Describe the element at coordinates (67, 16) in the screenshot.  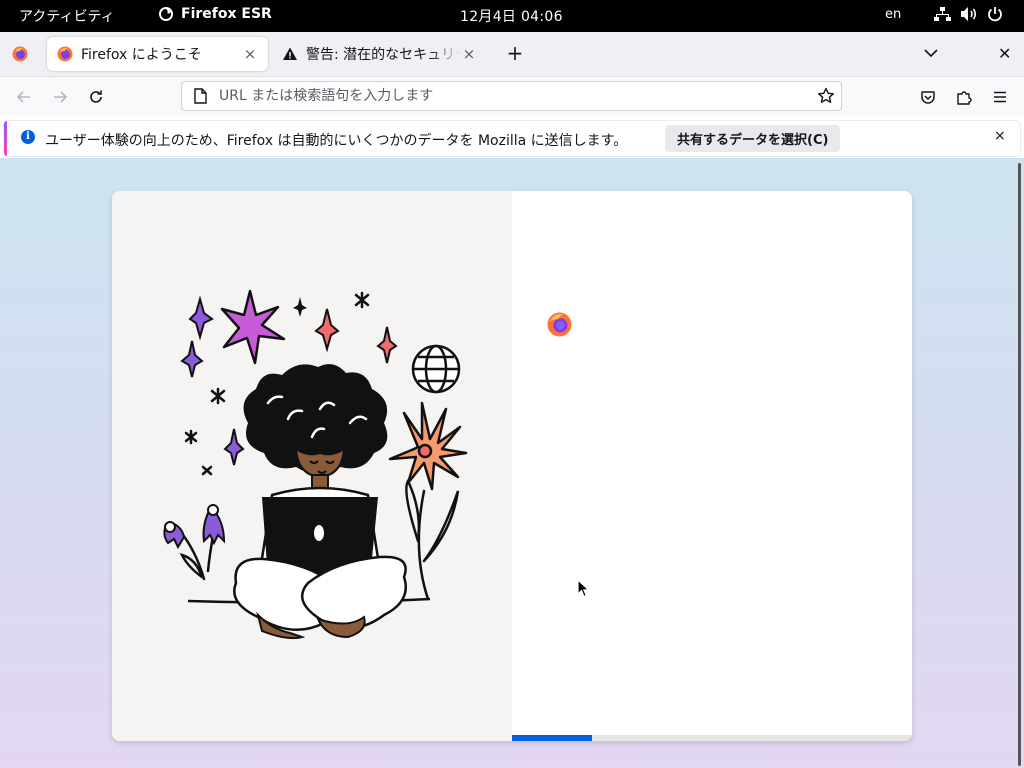
I see `activities-button: アクティビティ` at that location.